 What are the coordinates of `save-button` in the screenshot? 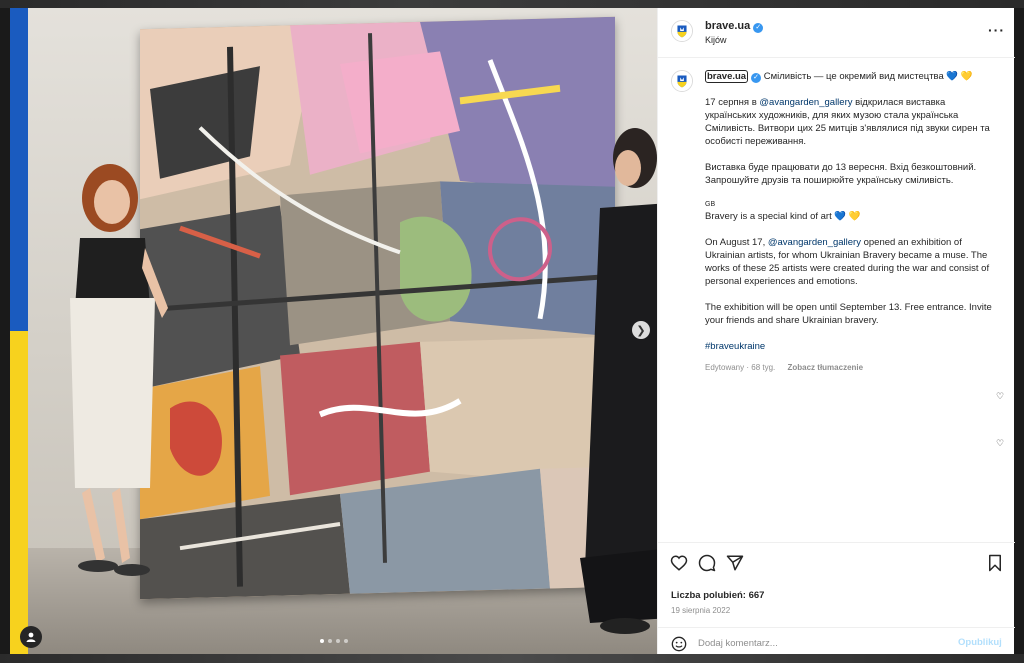 It's located at (995, 563).